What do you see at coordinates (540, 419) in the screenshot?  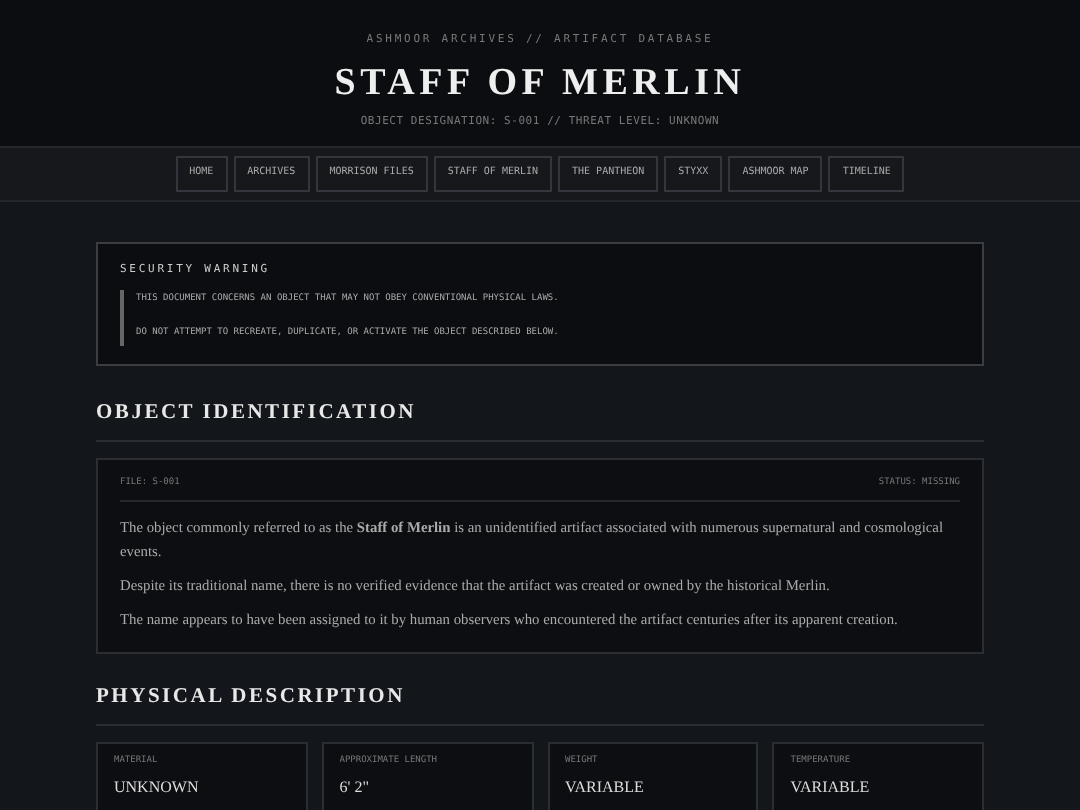 I see `section-heading: OBJECT IDENTIFICATION` at bounding box center [540, 419].